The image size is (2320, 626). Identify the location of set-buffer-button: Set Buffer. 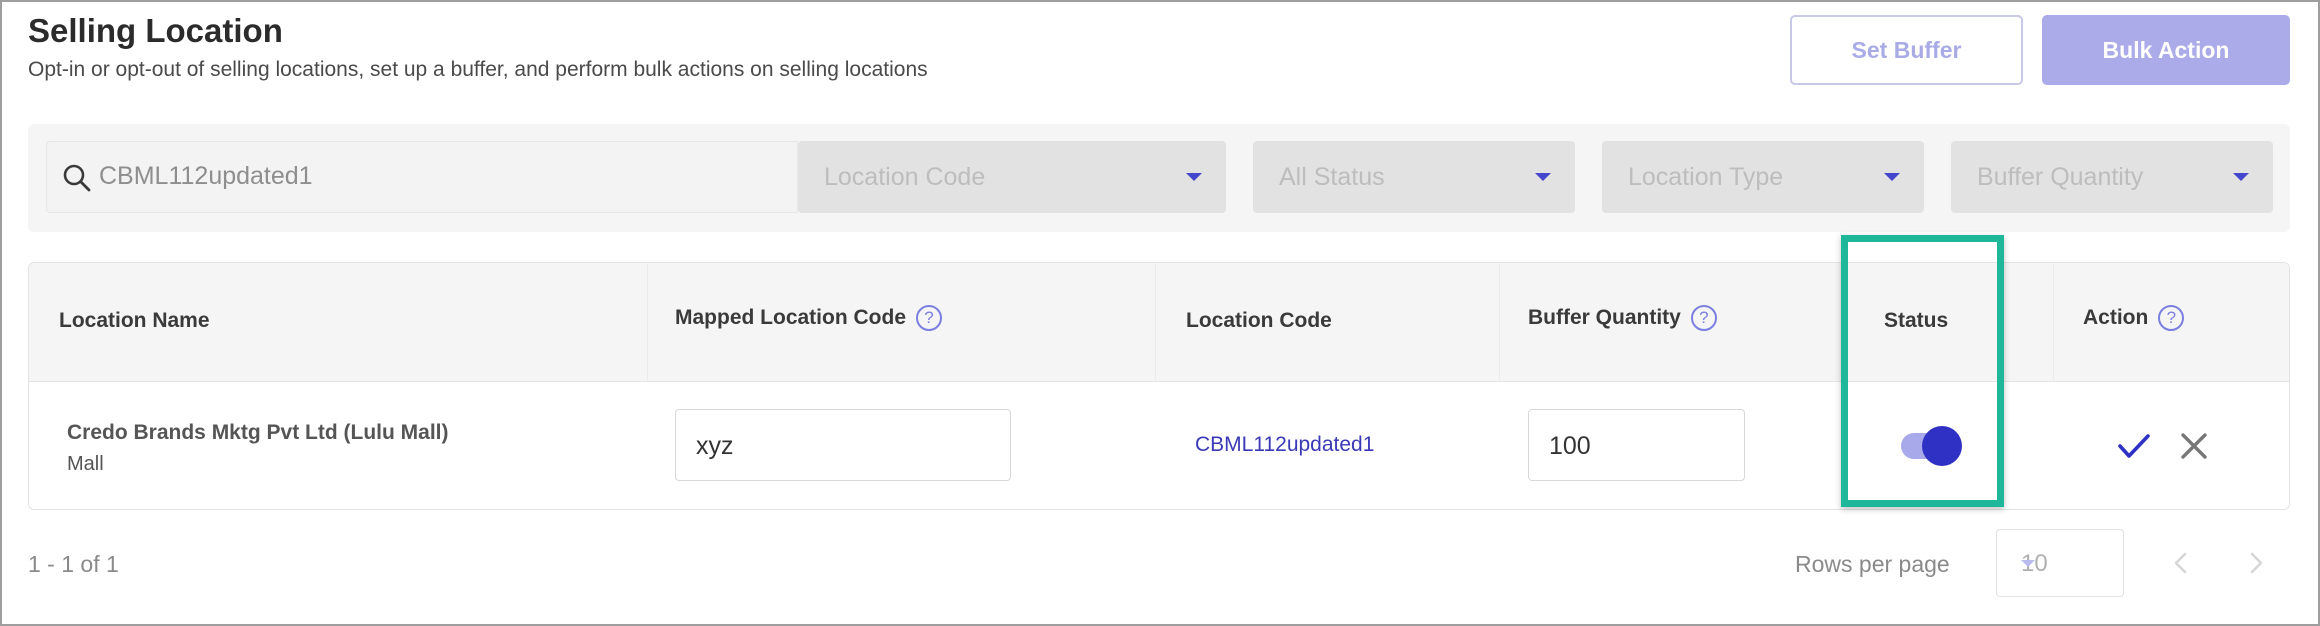
(1906, 50).